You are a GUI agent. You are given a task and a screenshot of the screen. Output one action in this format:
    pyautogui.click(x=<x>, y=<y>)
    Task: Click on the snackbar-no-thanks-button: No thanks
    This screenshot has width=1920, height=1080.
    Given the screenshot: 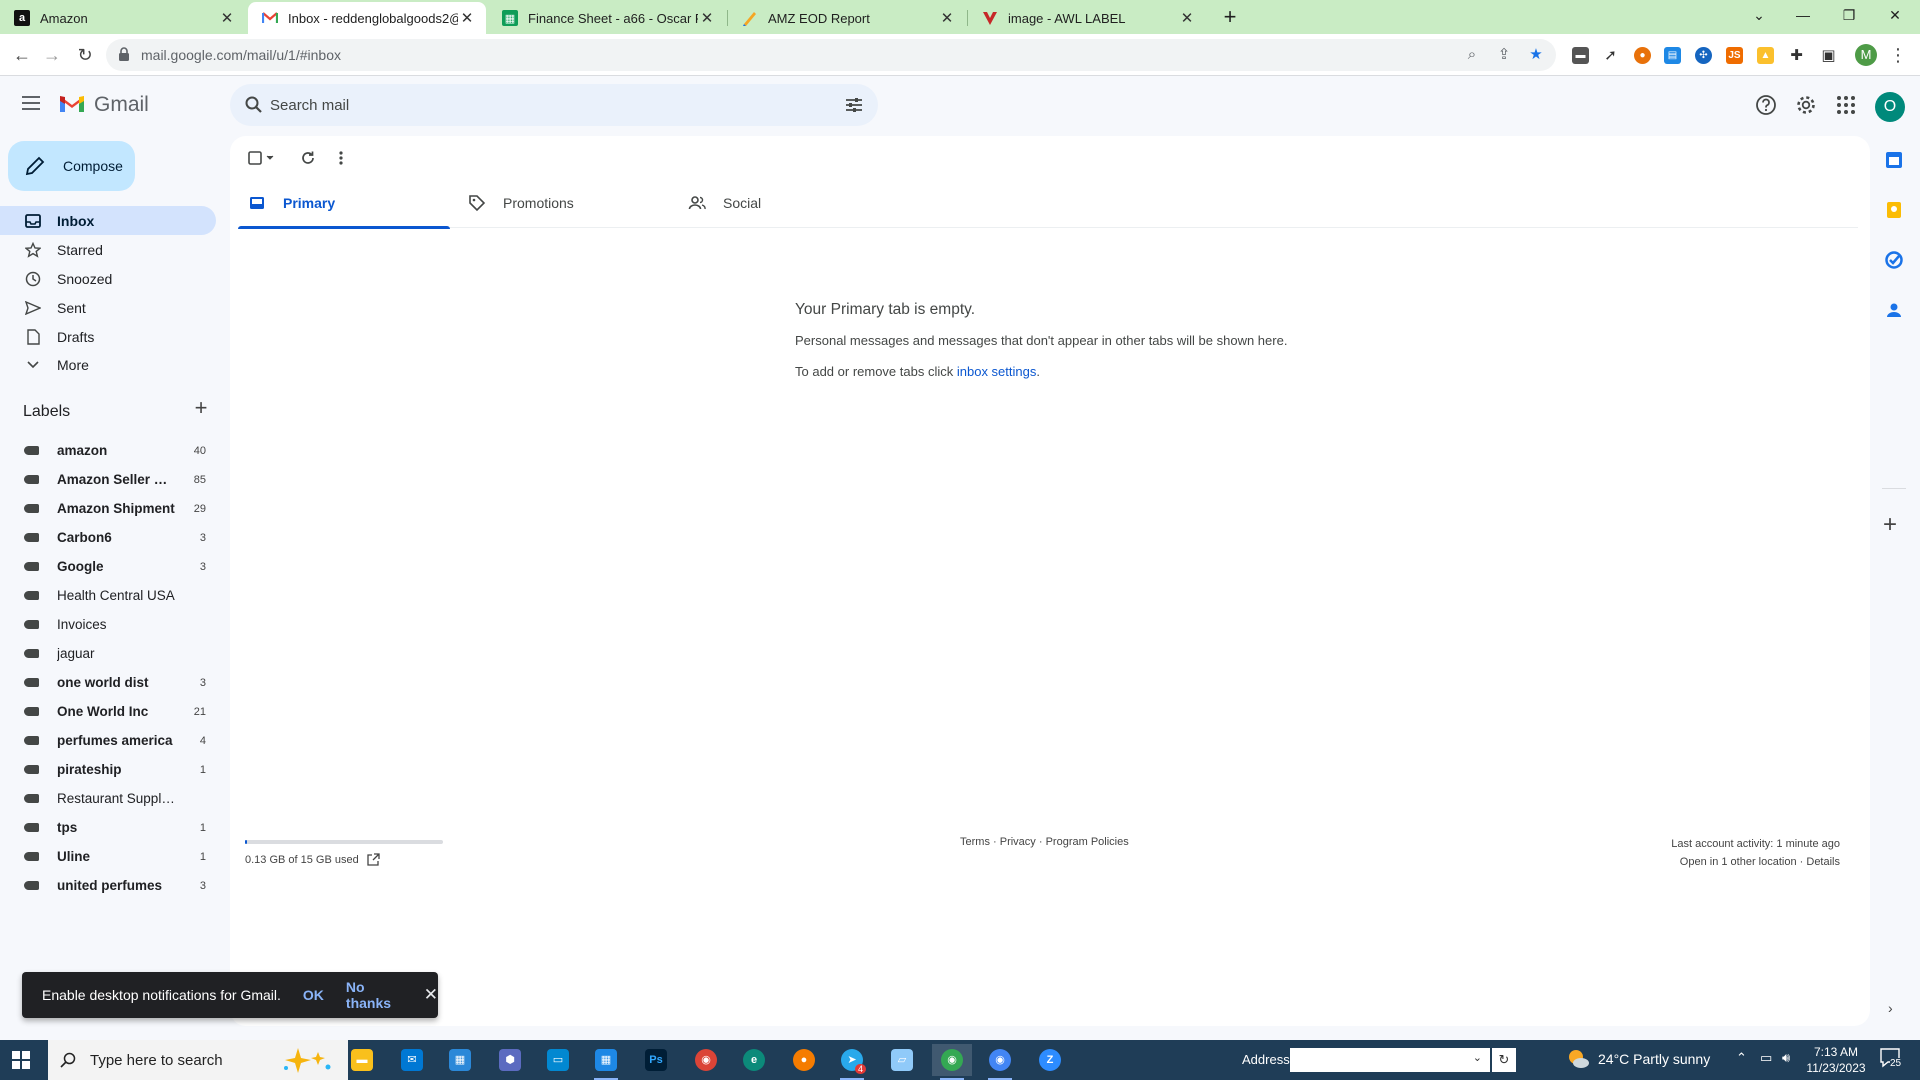 What is the action you would take?
    pyautogui.click(x=370, y=995)
    